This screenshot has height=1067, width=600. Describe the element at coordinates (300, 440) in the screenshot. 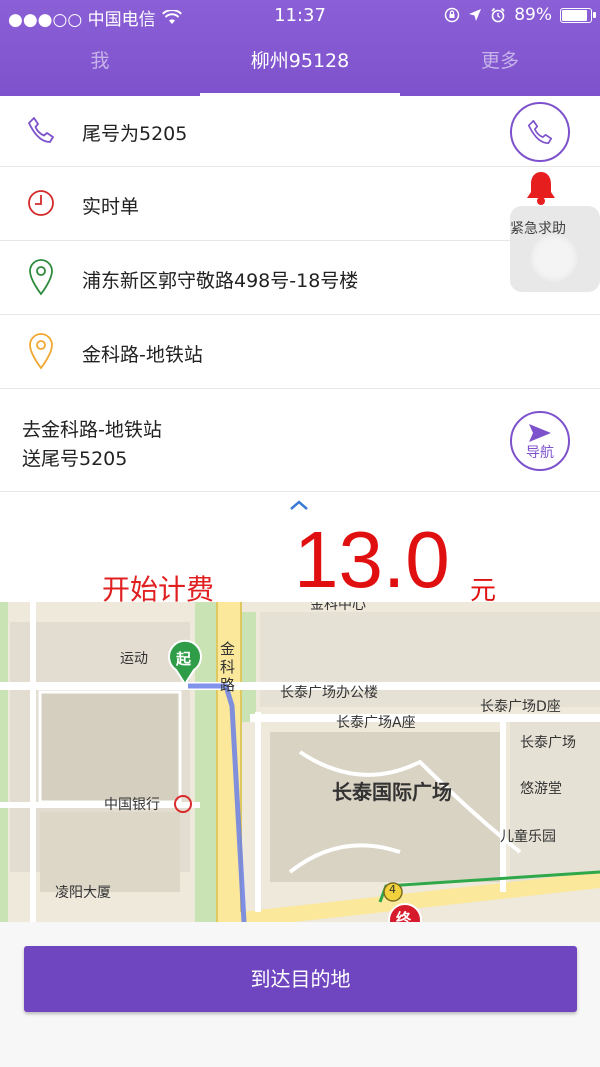

I see `navigation-row: 去金科路-地铁站 送尾号5205 导航` at that location.